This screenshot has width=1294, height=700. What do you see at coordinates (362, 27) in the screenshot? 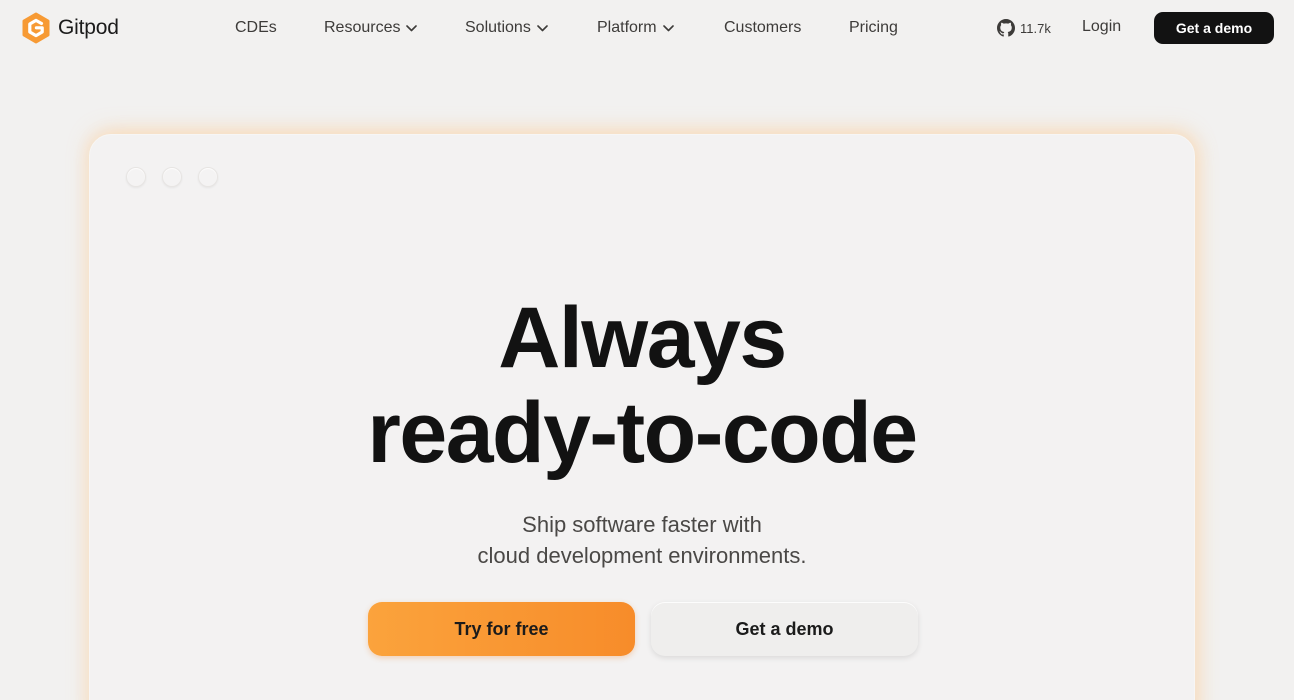
I see `nav-item-label: Resources` at bounding box center [362, 27].